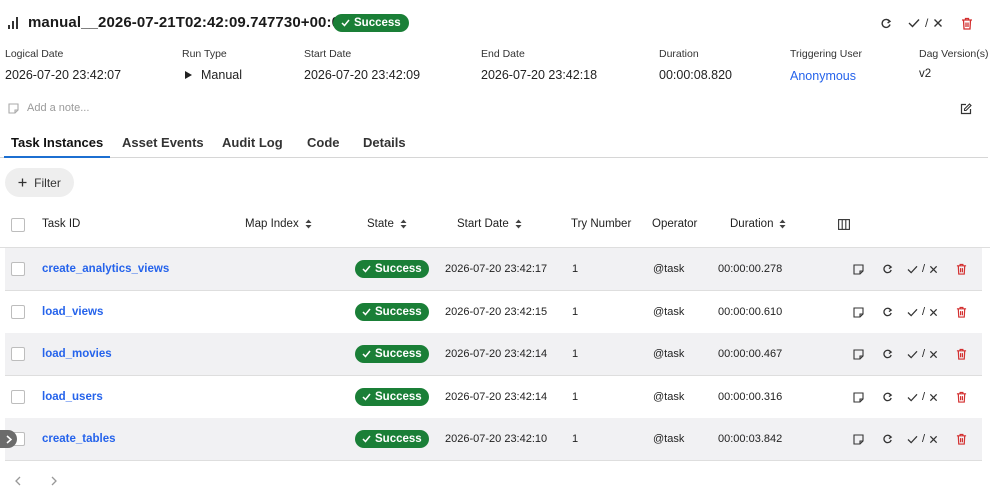  I want to click on tab-audit-log: Audit Log, so click(252, 142).